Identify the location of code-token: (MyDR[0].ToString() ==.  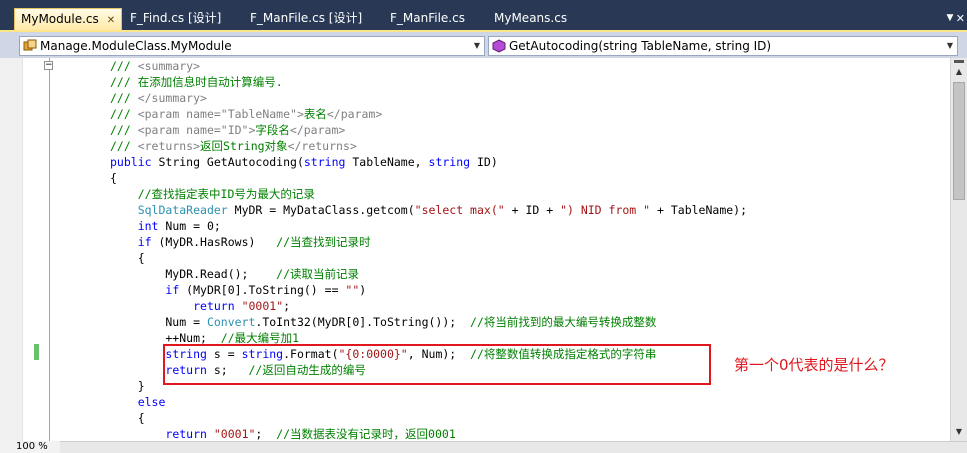
(262, 290).